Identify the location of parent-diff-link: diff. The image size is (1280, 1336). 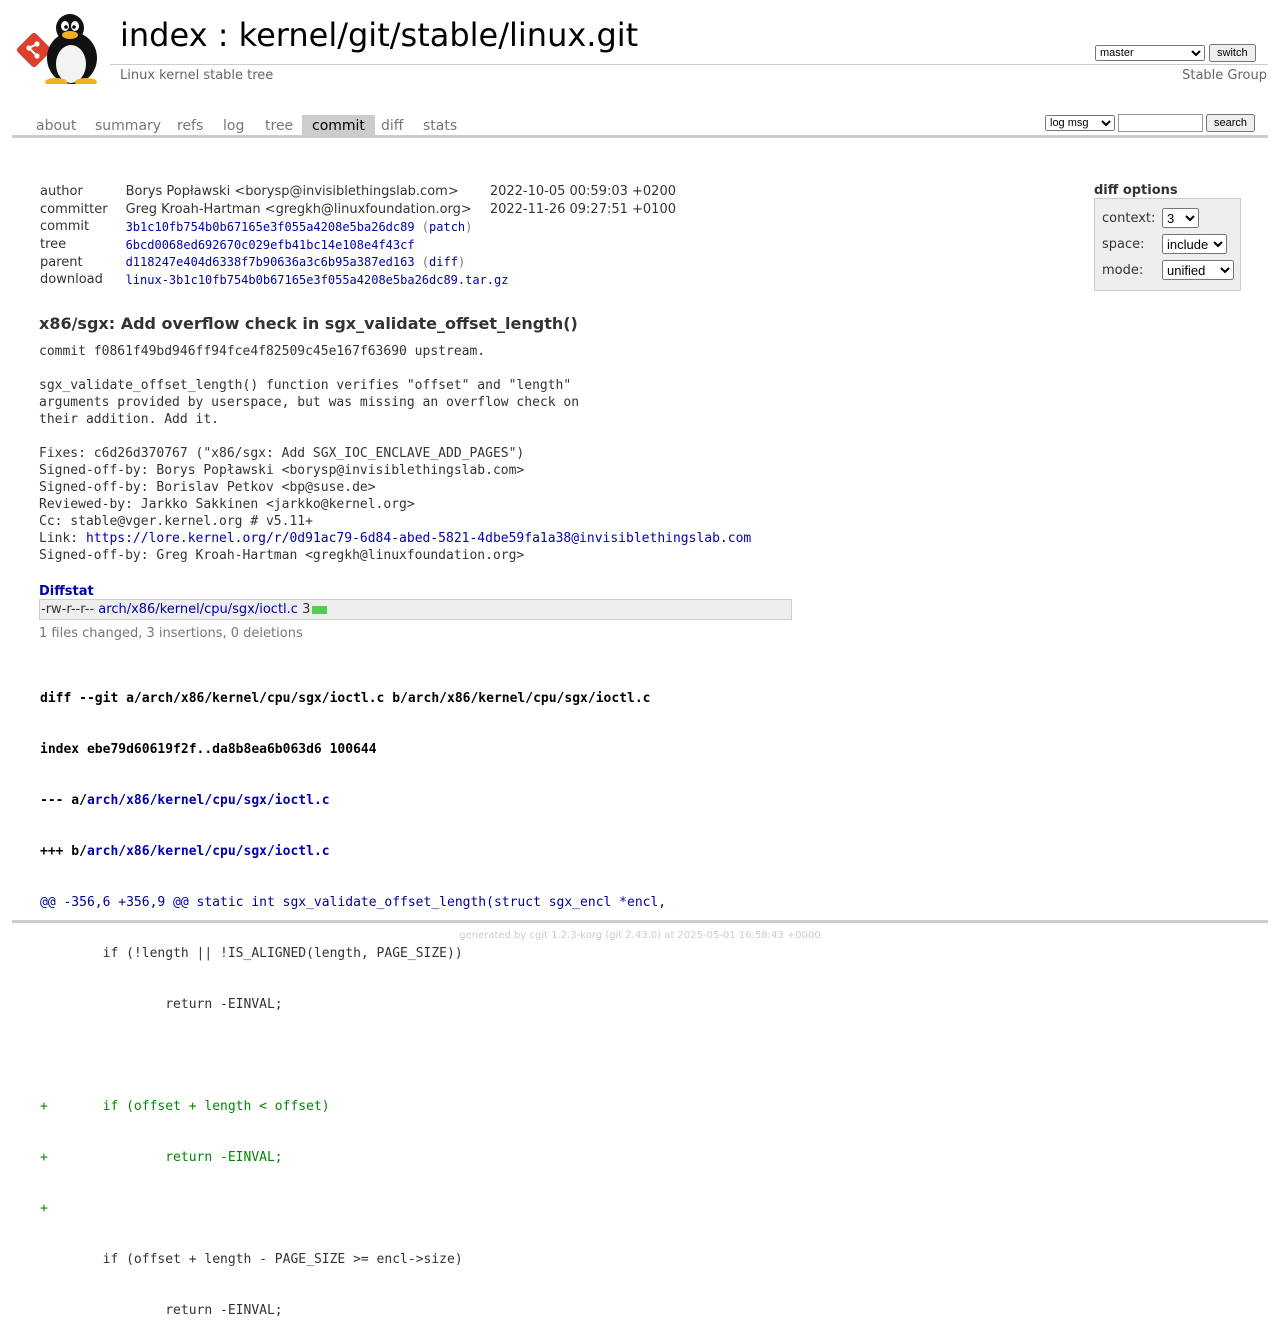
(443, 262).